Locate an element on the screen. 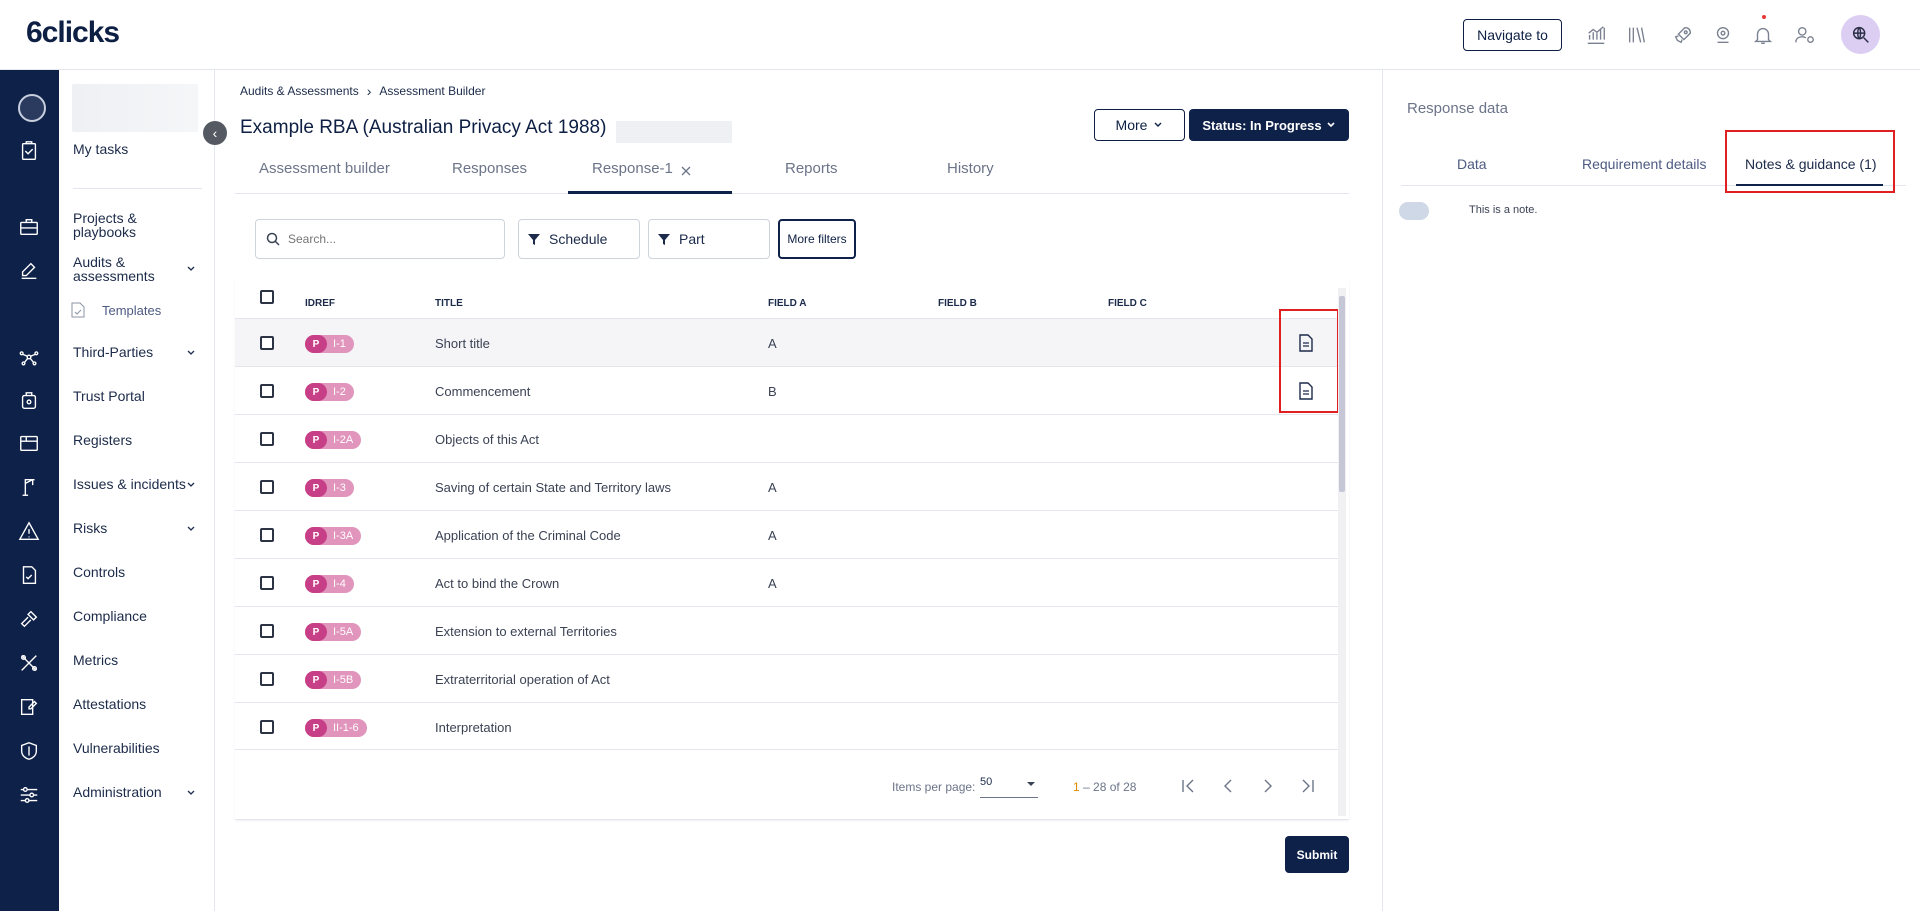 This screenshot has width=1920, height=911. sidebar-item-third-parties: Third-Parties is located at coordinates (113, 352).